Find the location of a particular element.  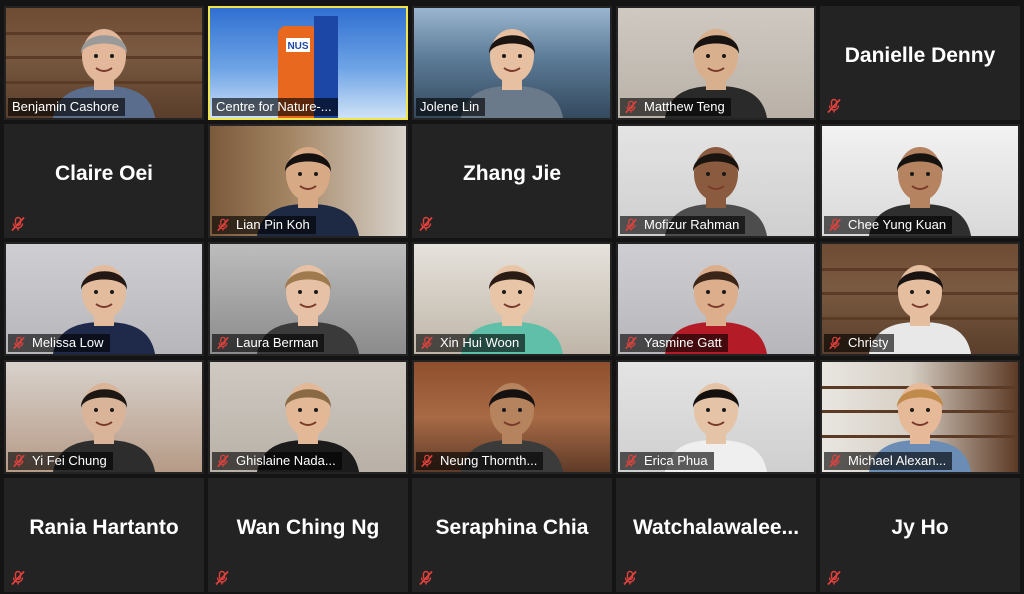

participant-display-name: Zhang Jie is located at coordinates (512, 173).